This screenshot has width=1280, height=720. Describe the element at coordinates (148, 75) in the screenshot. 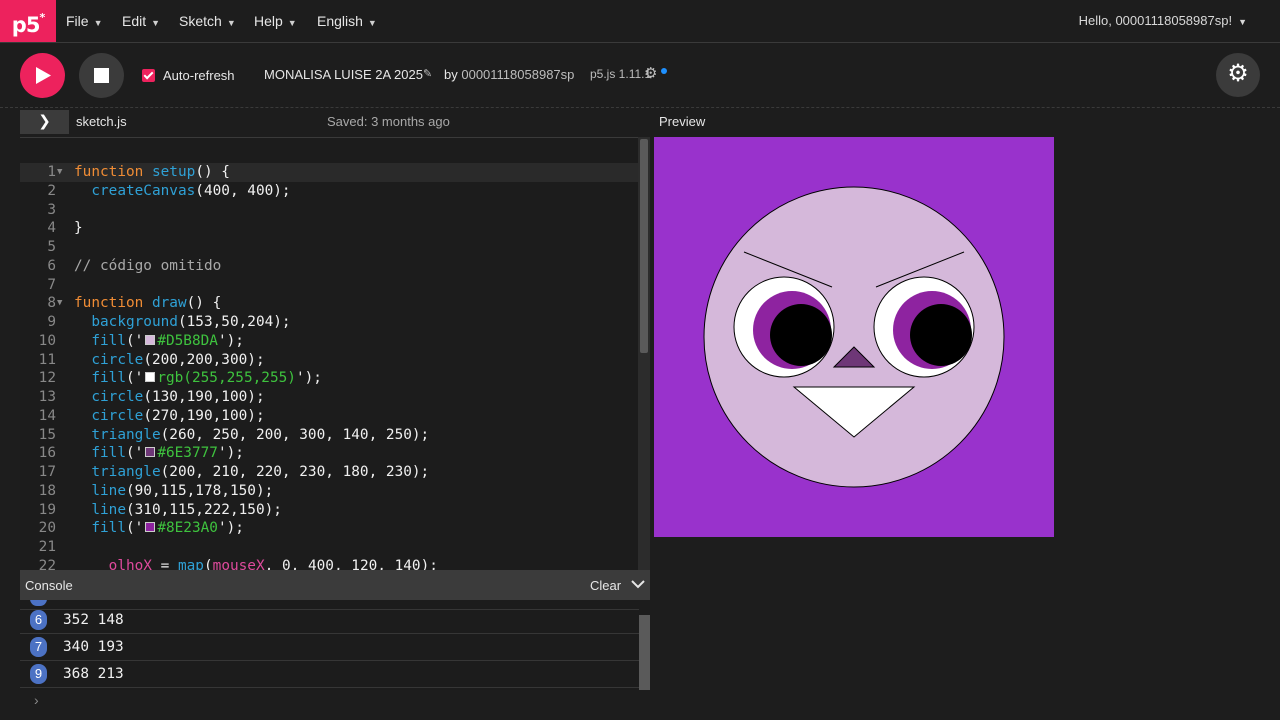

I see `auto-refresh-checkbox` at that location.